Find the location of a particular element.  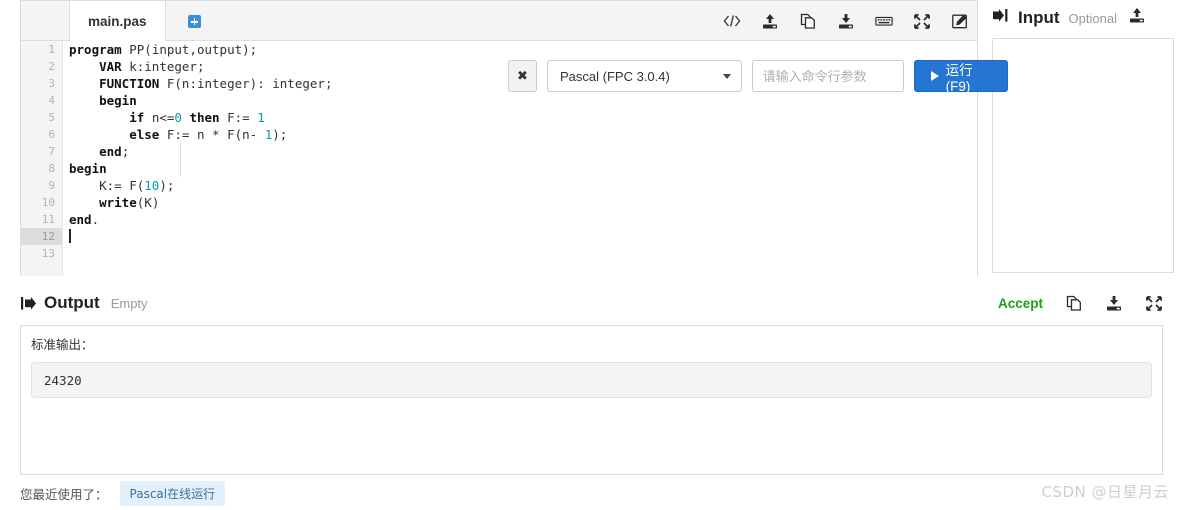

stdout-label: 标准输出： is located at coordinates (62, 344).